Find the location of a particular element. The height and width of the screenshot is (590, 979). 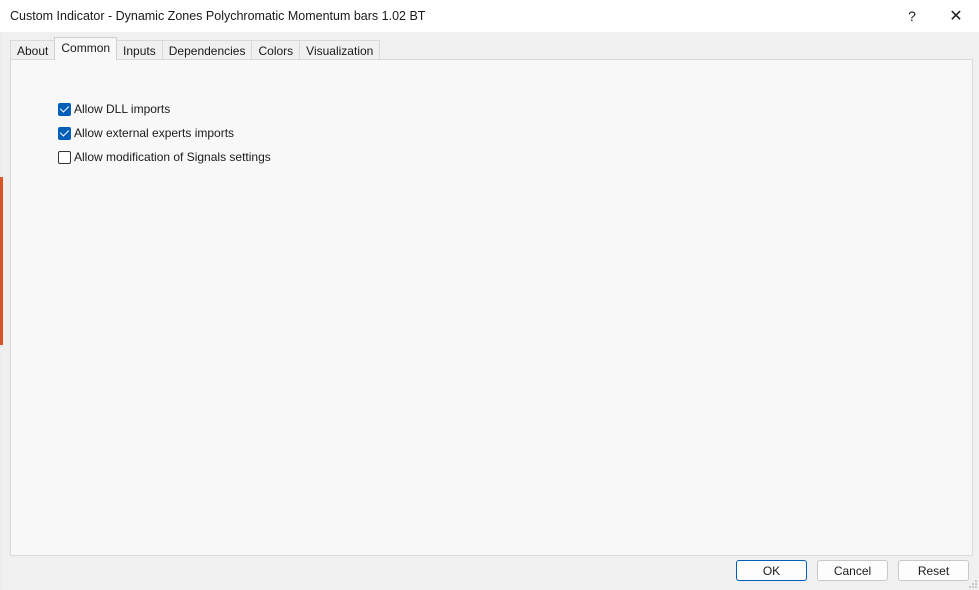

tab-common: Common is located at coordinates (86, 48).